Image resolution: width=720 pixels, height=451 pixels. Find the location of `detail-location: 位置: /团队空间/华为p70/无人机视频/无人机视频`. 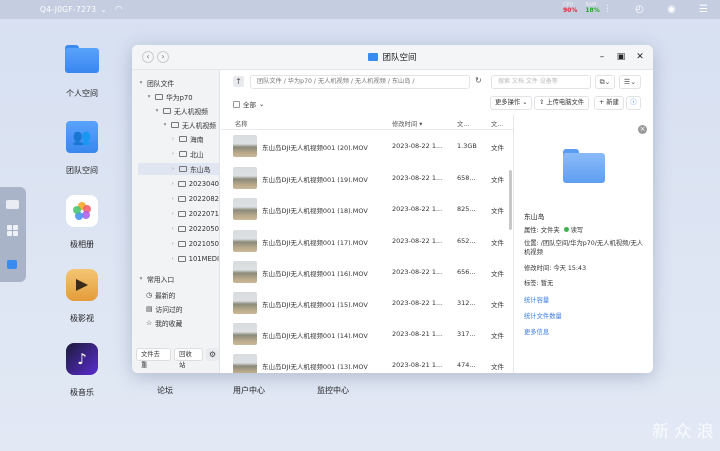

detail-location: 位置: /团队空间/华为p70/无人机视频/无人机视频 is located at coordinates (586, 248).